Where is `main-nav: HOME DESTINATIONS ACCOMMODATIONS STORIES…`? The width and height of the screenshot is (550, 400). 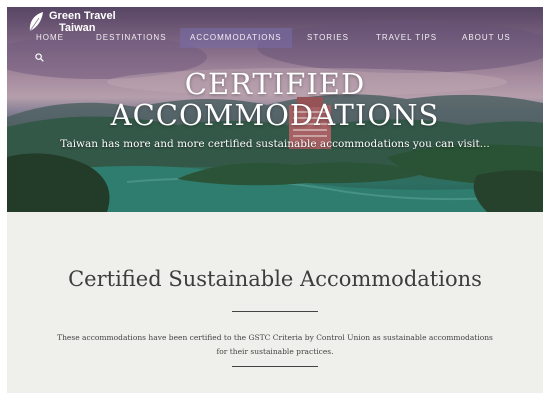 main-nav: HOME DESTINATIONS ACCOMMODATIONS STORIES… is located at coordinates (275, 38).